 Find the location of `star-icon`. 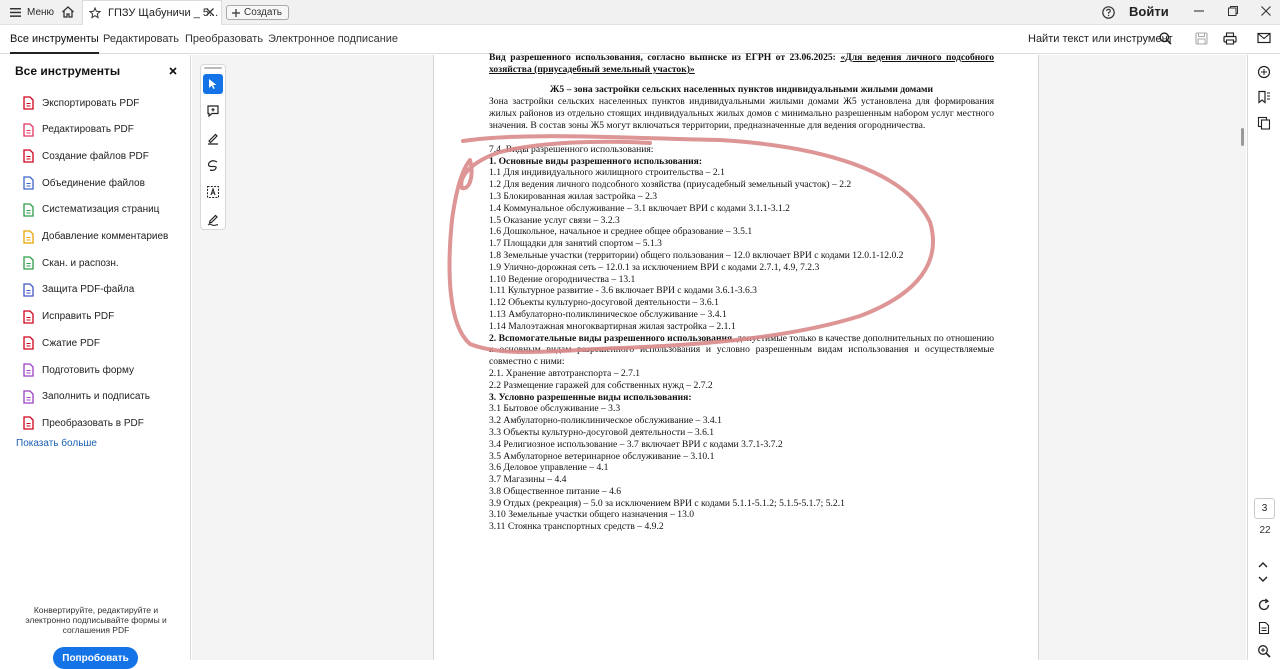

star-icon is located at coordinates (95, 13).